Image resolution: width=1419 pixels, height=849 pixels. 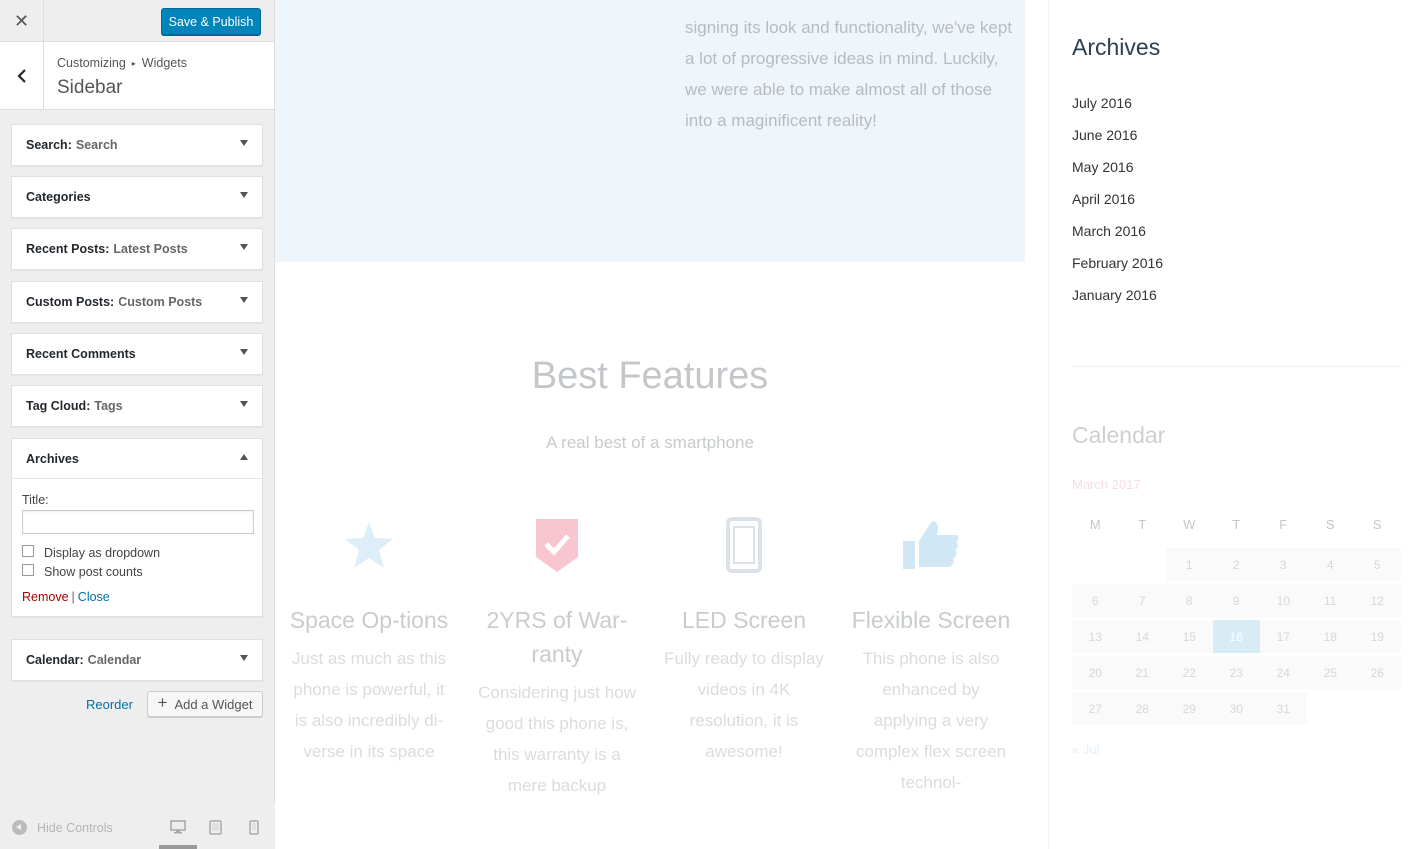 What do you see at coordinates (1330, 600) in the screenshot?
I see `calendar-day: 11` at bounding box center [1330, 600].